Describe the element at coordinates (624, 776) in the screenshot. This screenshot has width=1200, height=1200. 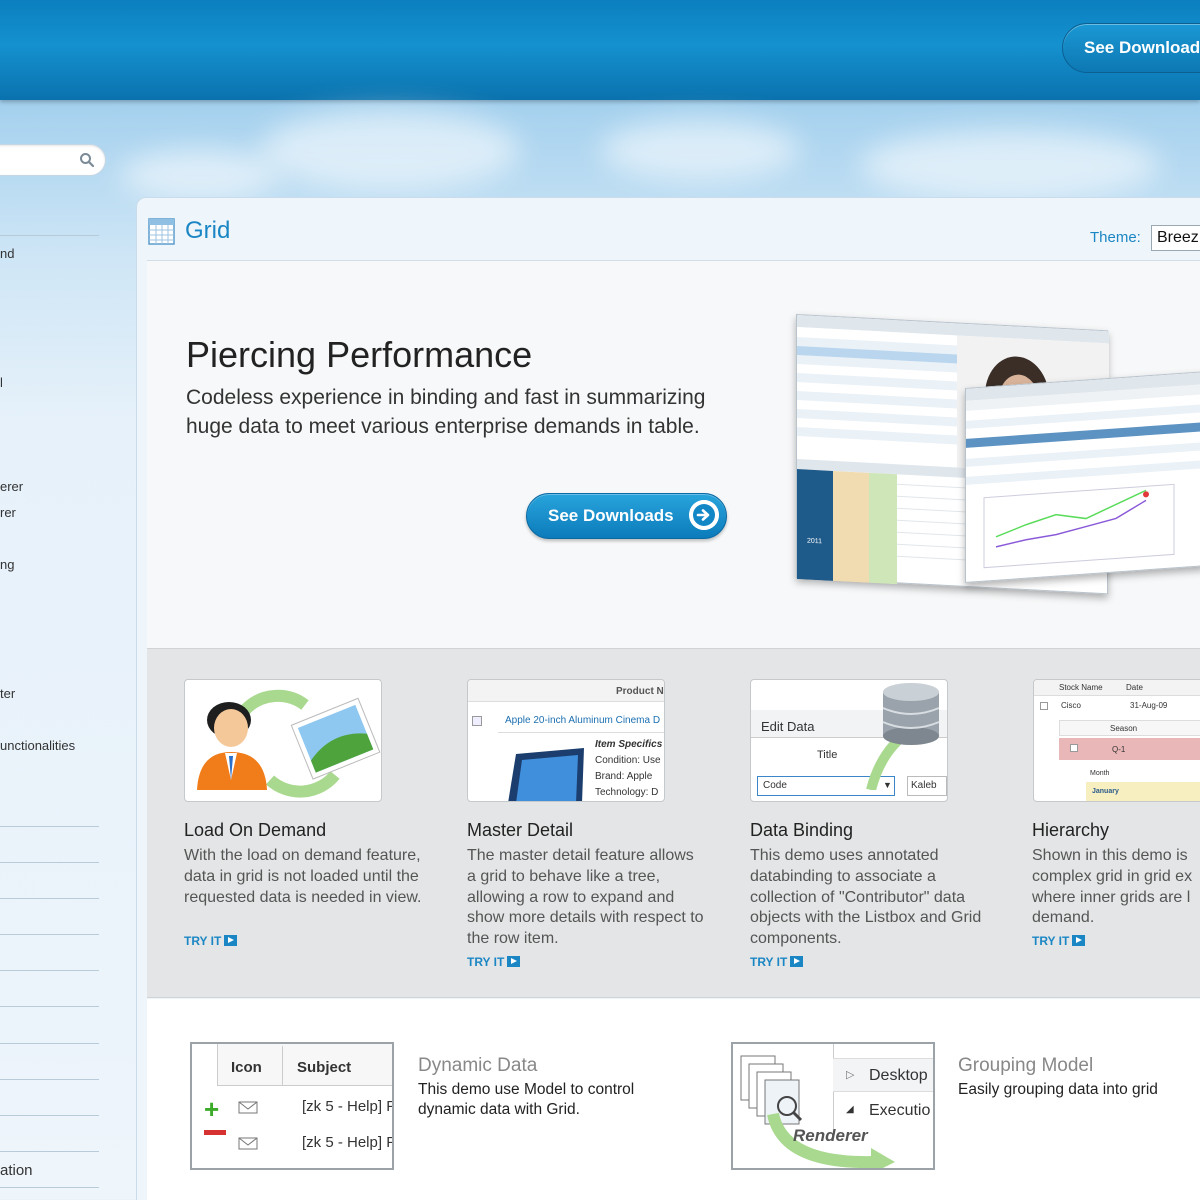
I see `thumb-brand: Brand: Apple` at that location.